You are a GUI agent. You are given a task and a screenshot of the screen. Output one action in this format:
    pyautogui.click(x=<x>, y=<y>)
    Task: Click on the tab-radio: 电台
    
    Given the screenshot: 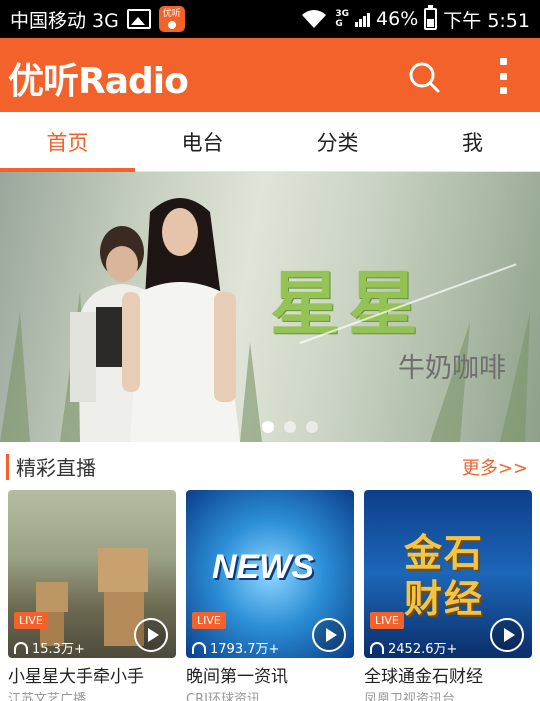 What is the action you would take?
    pyautogui.click(x=202, y=141)
    